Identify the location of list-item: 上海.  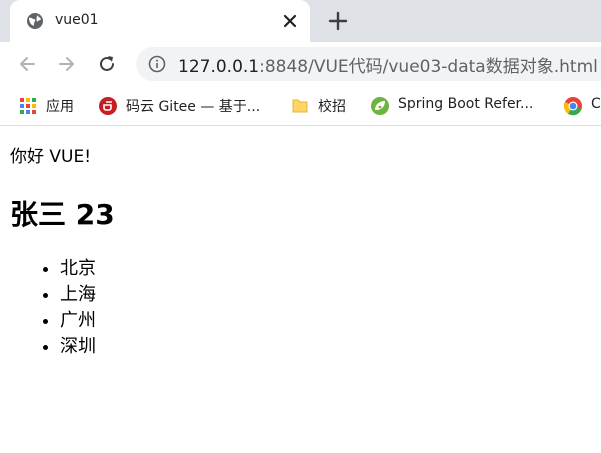
(78, 295).